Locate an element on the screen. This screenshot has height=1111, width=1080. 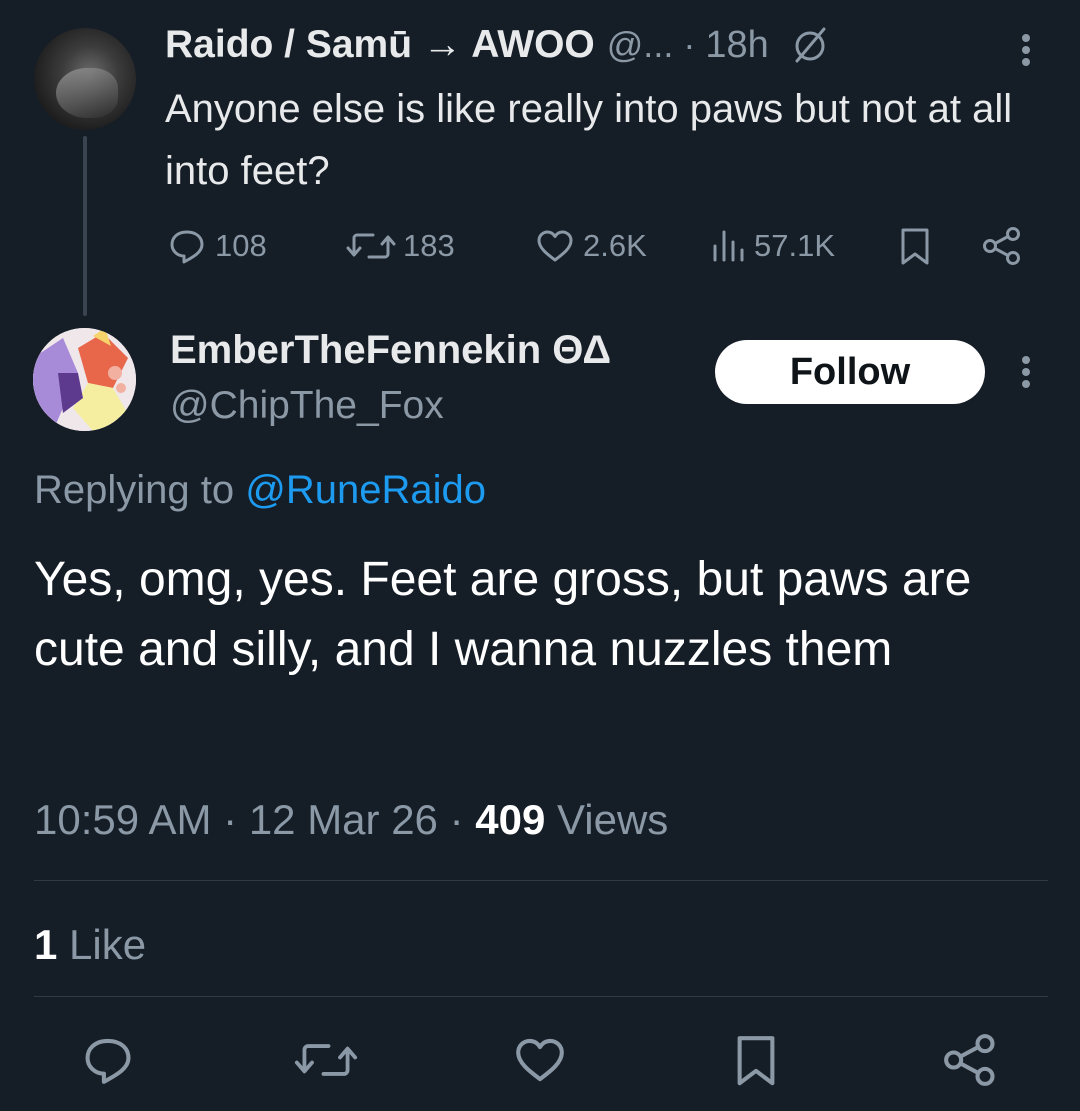
thread-connector-line is located at coordinates (85, 226).